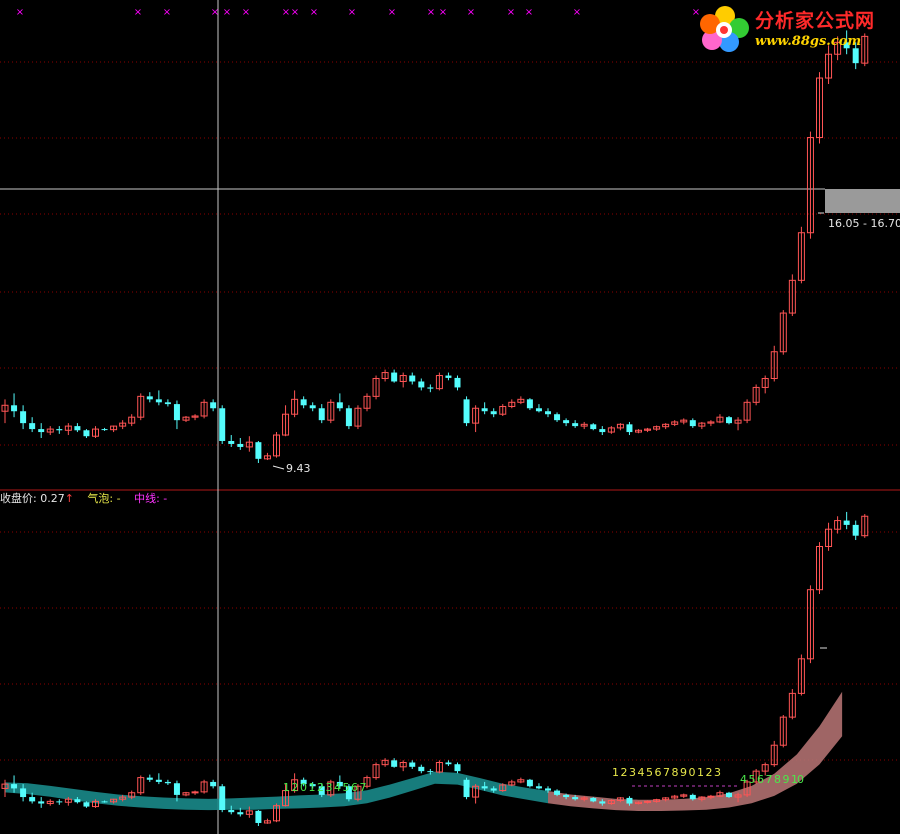 This screenshot has width=900, height=834. I want to click on close-price-label: 收盘价: 0.27, so click(32, 498).